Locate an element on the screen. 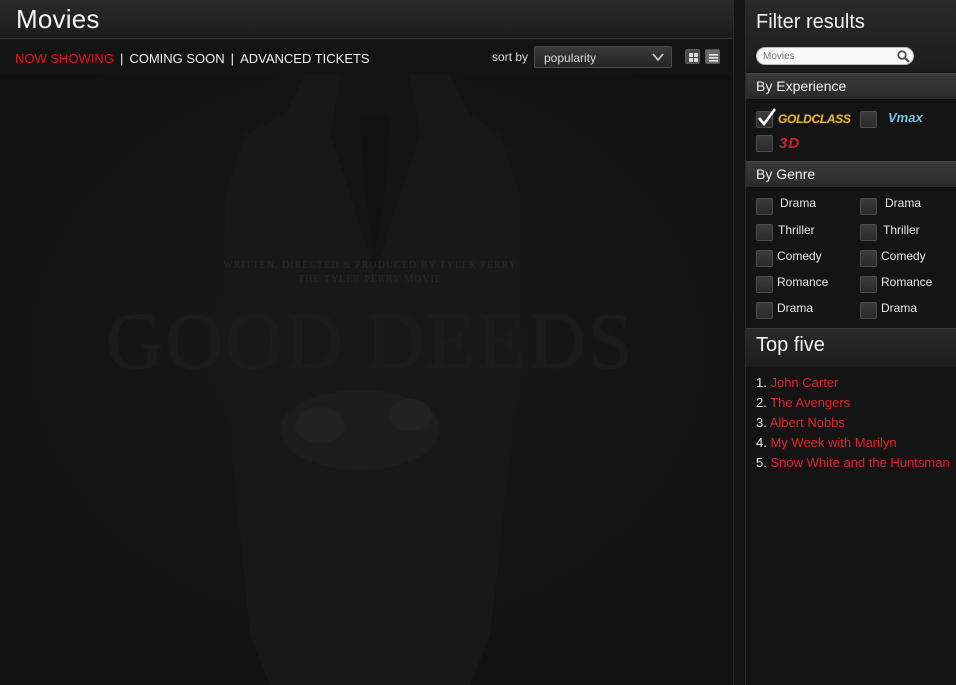 This screenshot has height=685, width=956. sort-value: popularity is located at coordinates (570, 58).